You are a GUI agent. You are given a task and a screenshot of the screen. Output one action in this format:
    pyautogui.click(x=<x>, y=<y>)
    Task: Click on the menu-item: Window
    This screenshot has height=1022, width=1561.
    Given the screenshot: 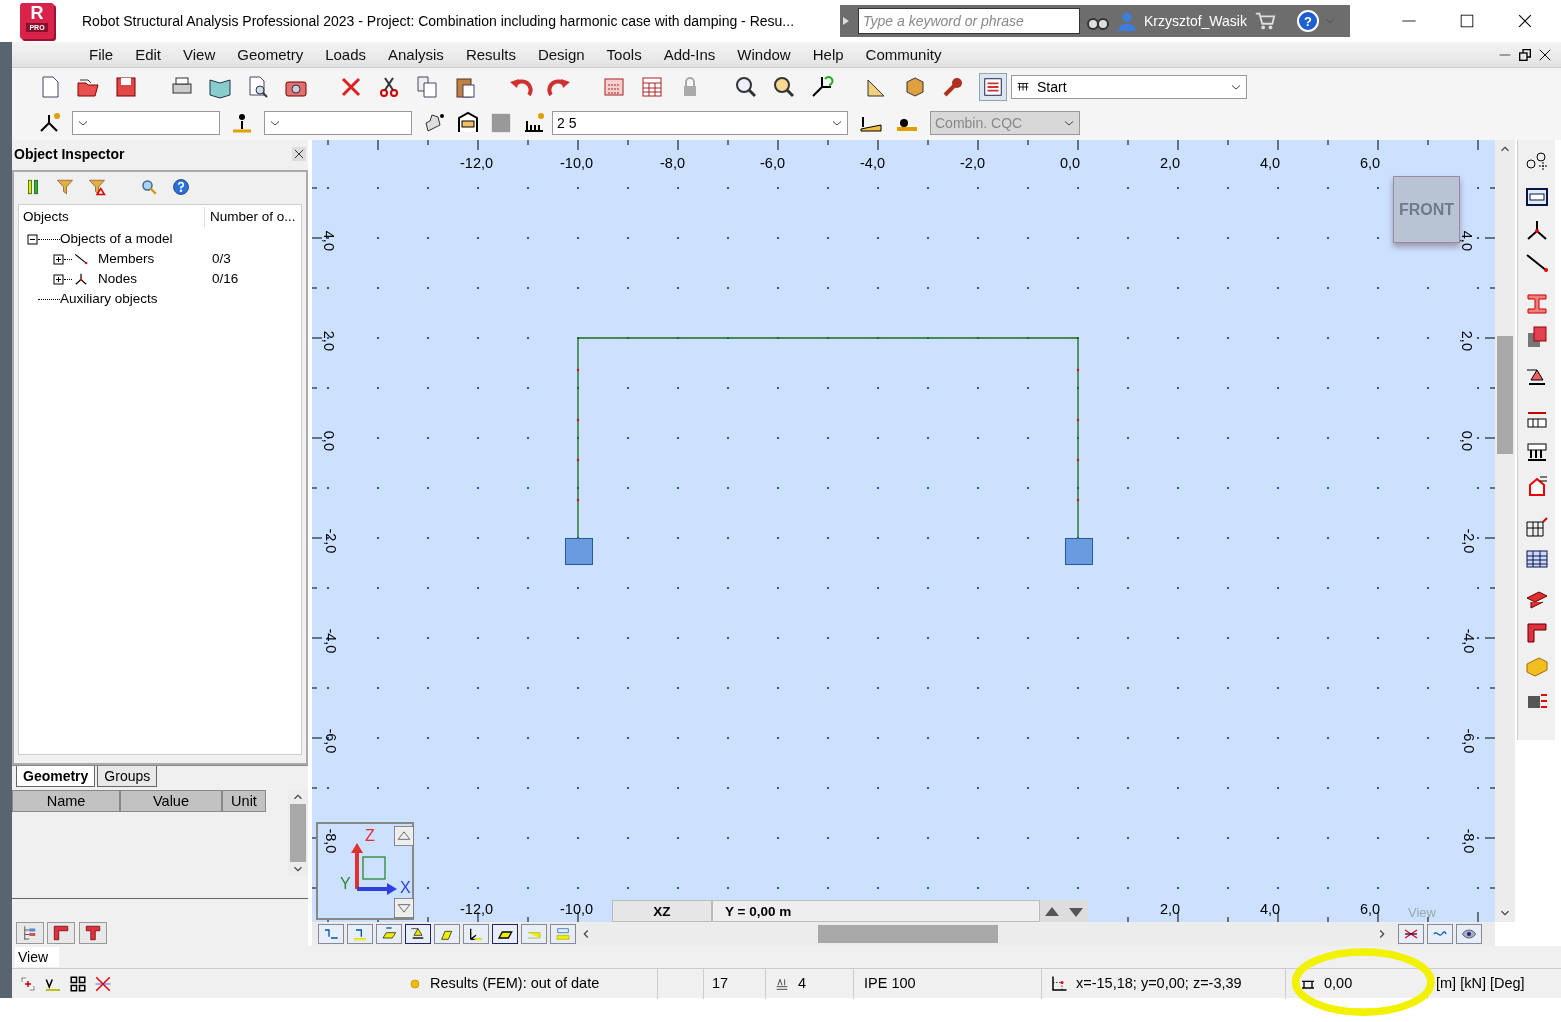 What is the action you would take?
    pyautogui.click(x=764, y=54)
    